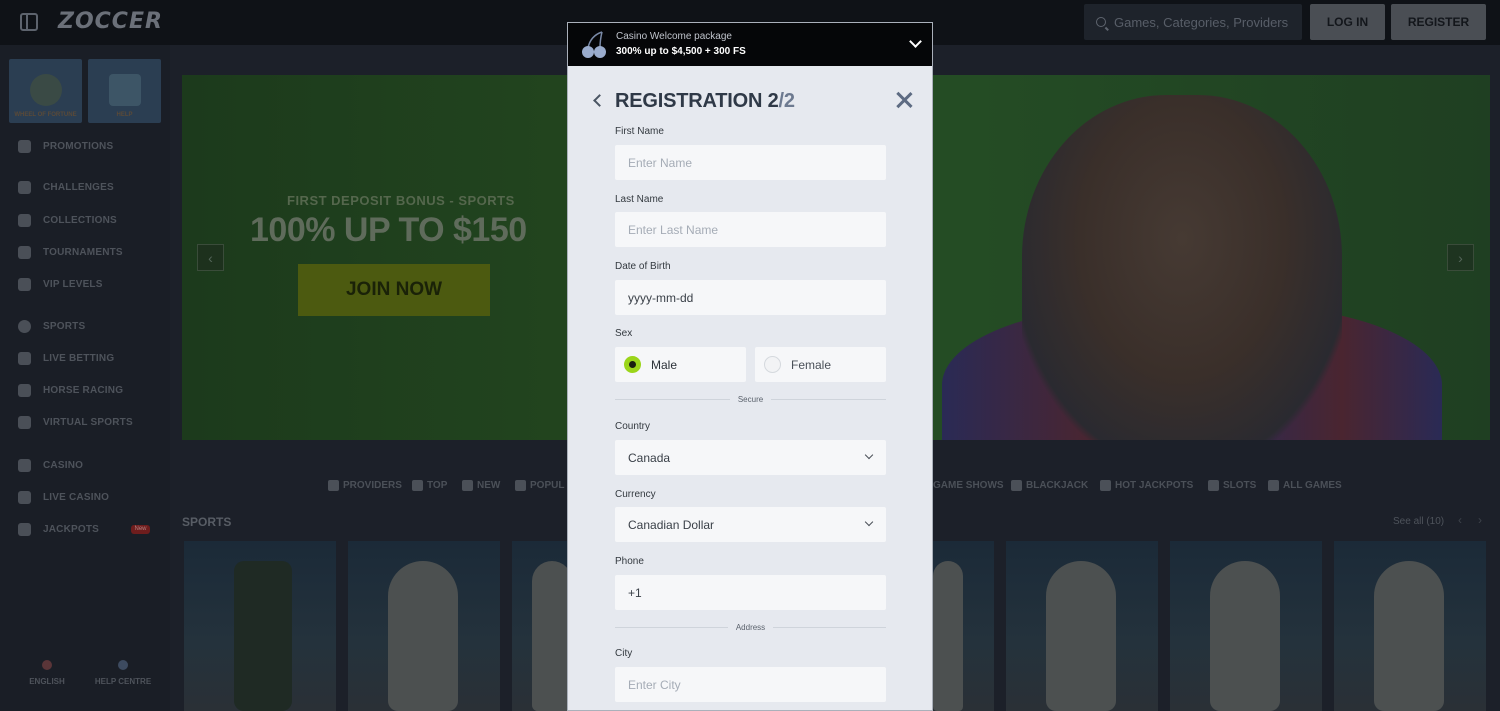 The image size is (1500, 711). I want to click on category-top: TOP, so click(429, 485).